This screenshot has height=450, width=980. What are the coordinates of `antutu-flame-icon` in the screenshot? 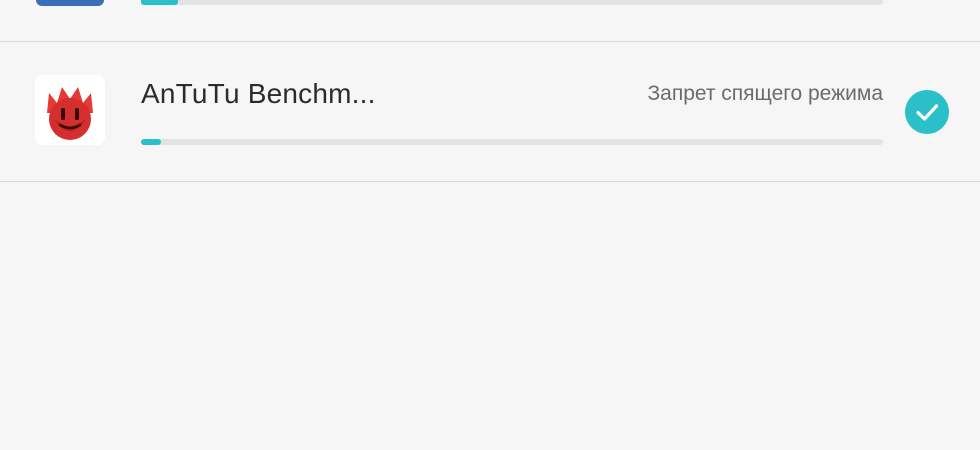 It's located at (70, 110).